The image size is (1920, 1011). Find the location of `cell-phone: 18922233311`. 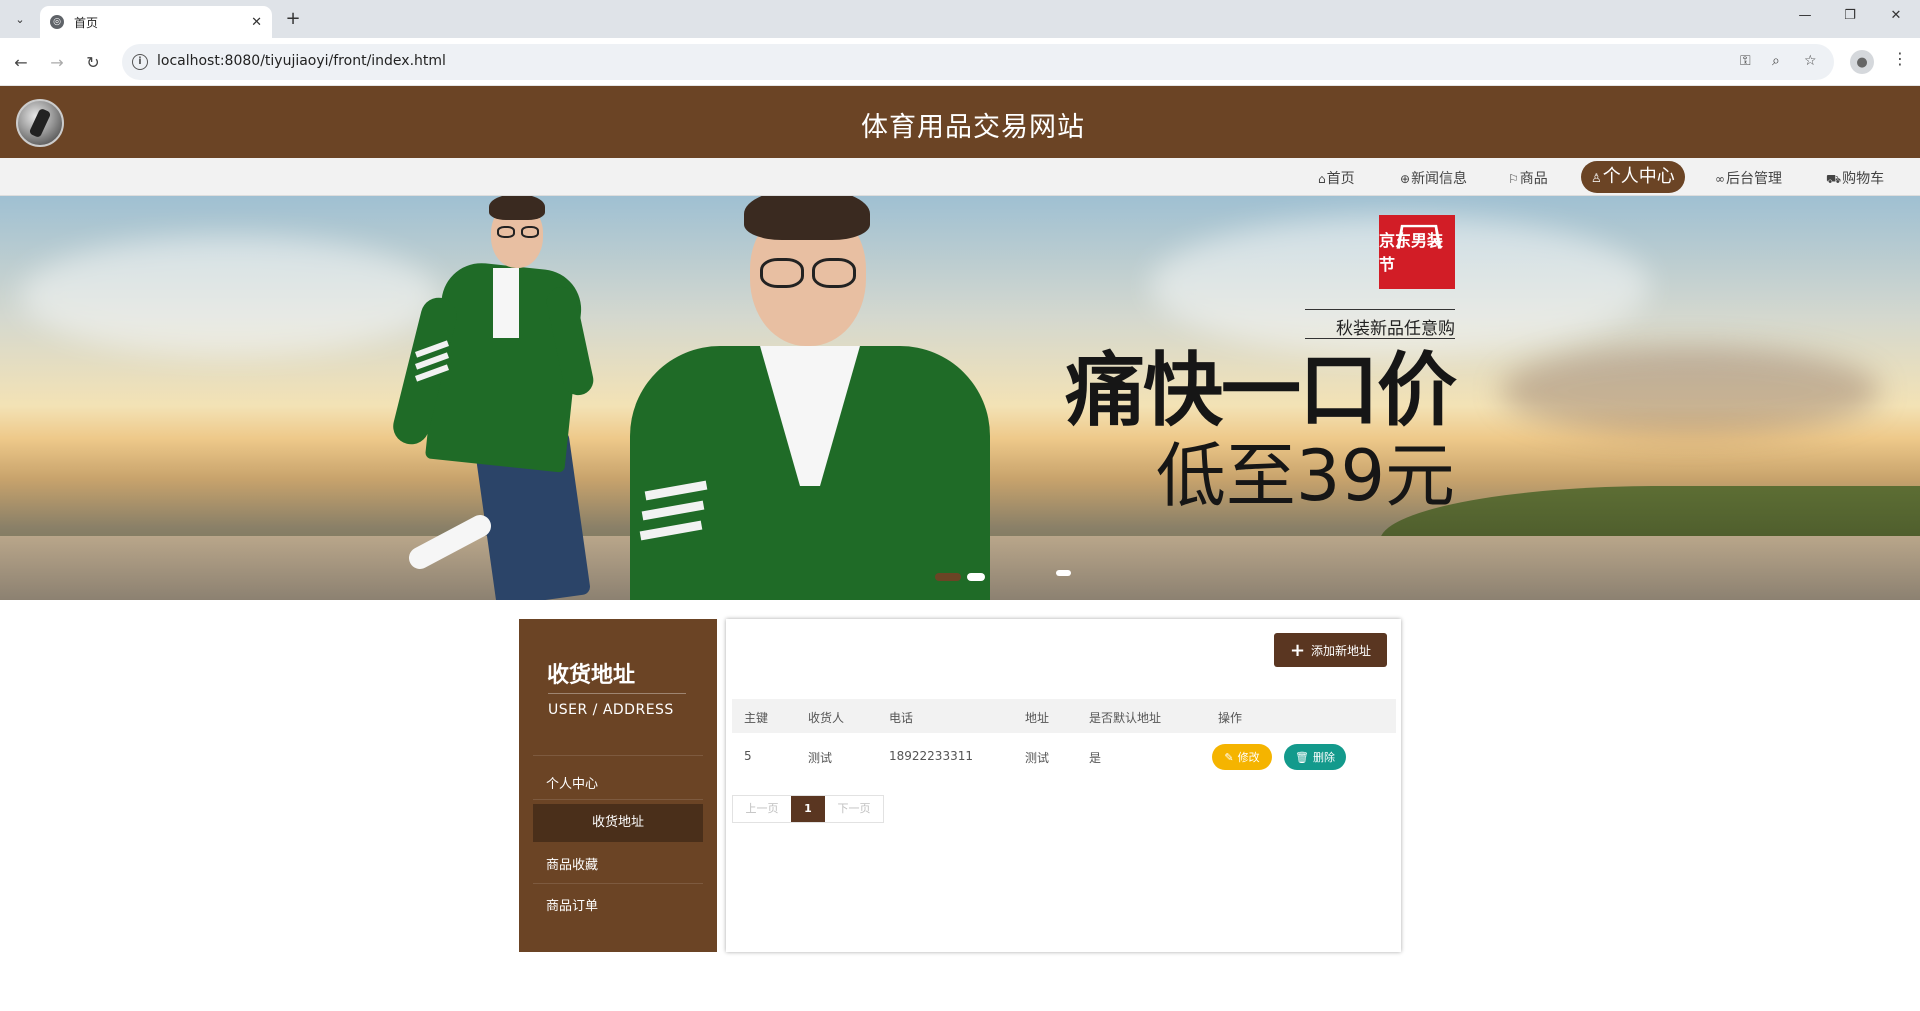

cell-phone: 18922233311 is located at coordinates (931, 756).